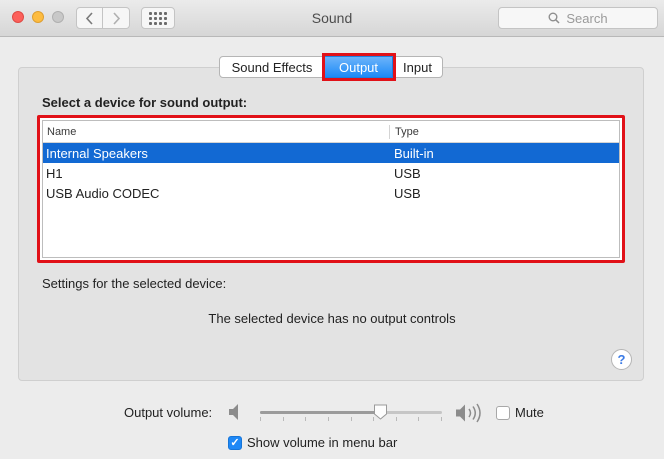 Image resolution: width=664 pixels, height=459 pixels. Describe the element at coordinates (414, 153) in the screenshot. I see `device-type: Built-in` at that location.